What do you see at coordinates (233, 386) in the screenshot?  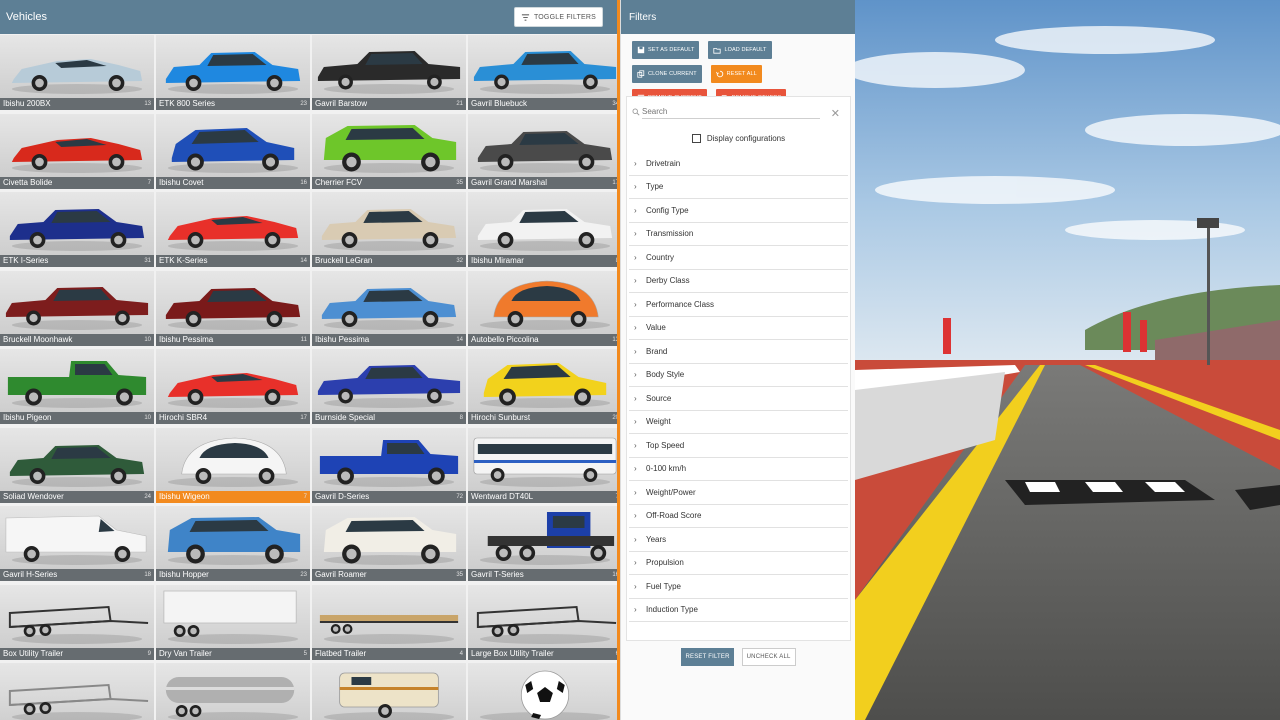 I see `vehicle-tile: Hirochi SBR4 17` at bounding box center [233, 386].